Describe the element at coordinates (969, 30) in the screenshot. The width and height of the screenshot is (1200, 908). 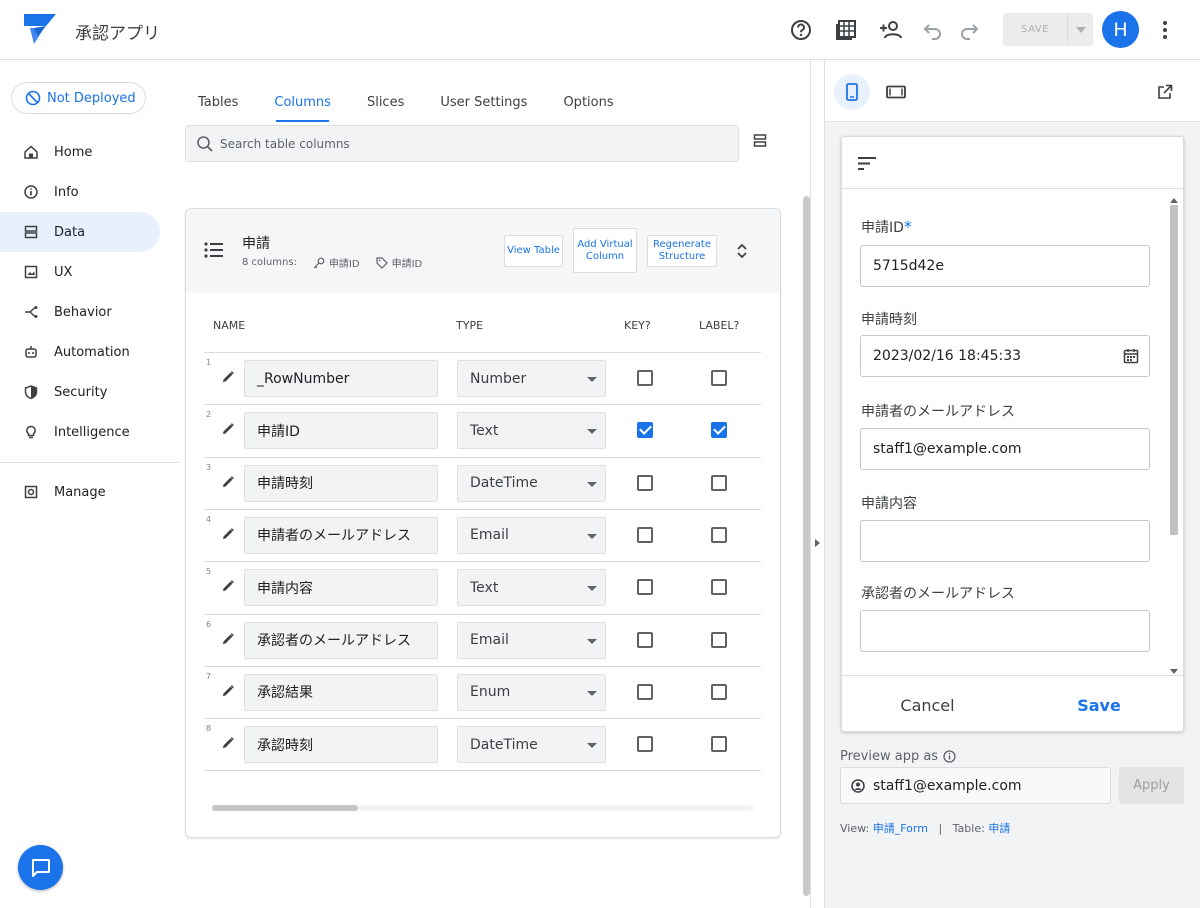
I see `redo-icon` at that location.